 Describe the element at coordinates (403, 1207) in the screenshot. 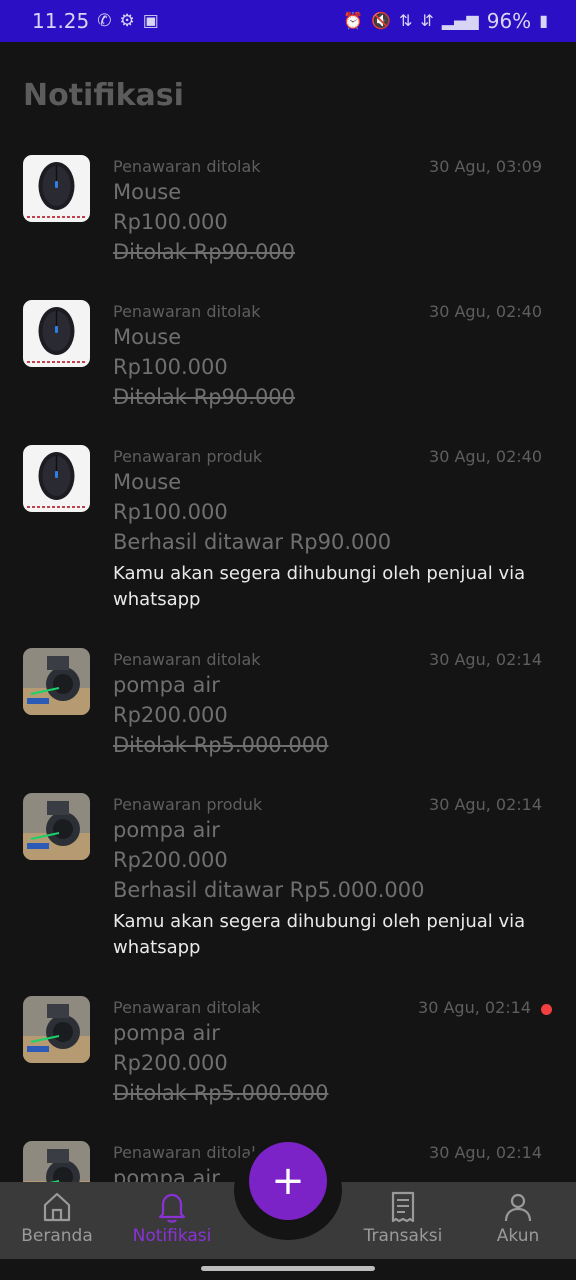

I see `receipt-icon` at that location.